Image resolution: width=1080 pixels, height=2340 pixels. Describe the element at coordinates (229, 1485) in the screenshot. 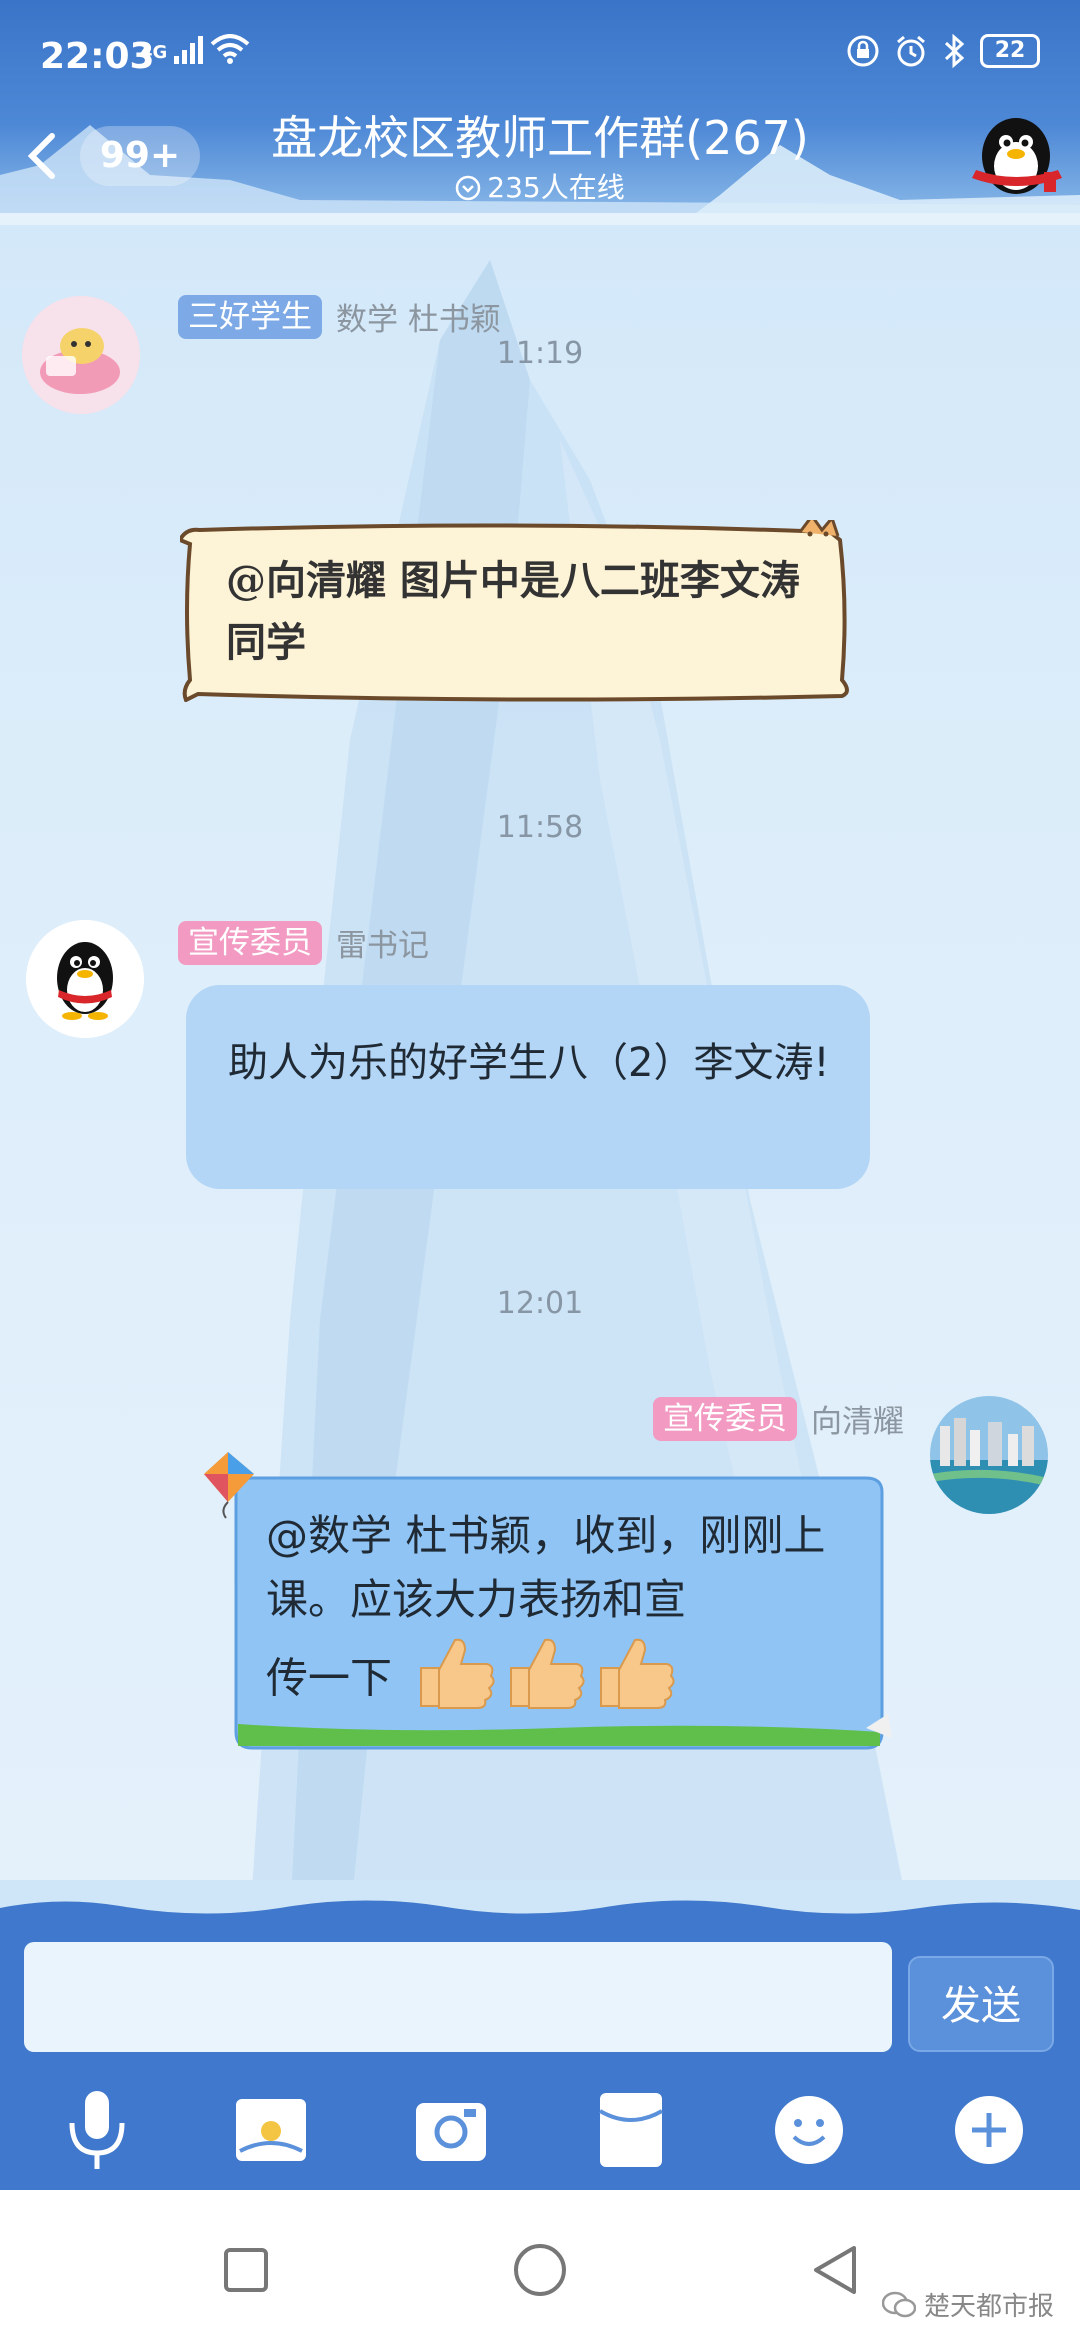

I see `kite-icon` at that location.